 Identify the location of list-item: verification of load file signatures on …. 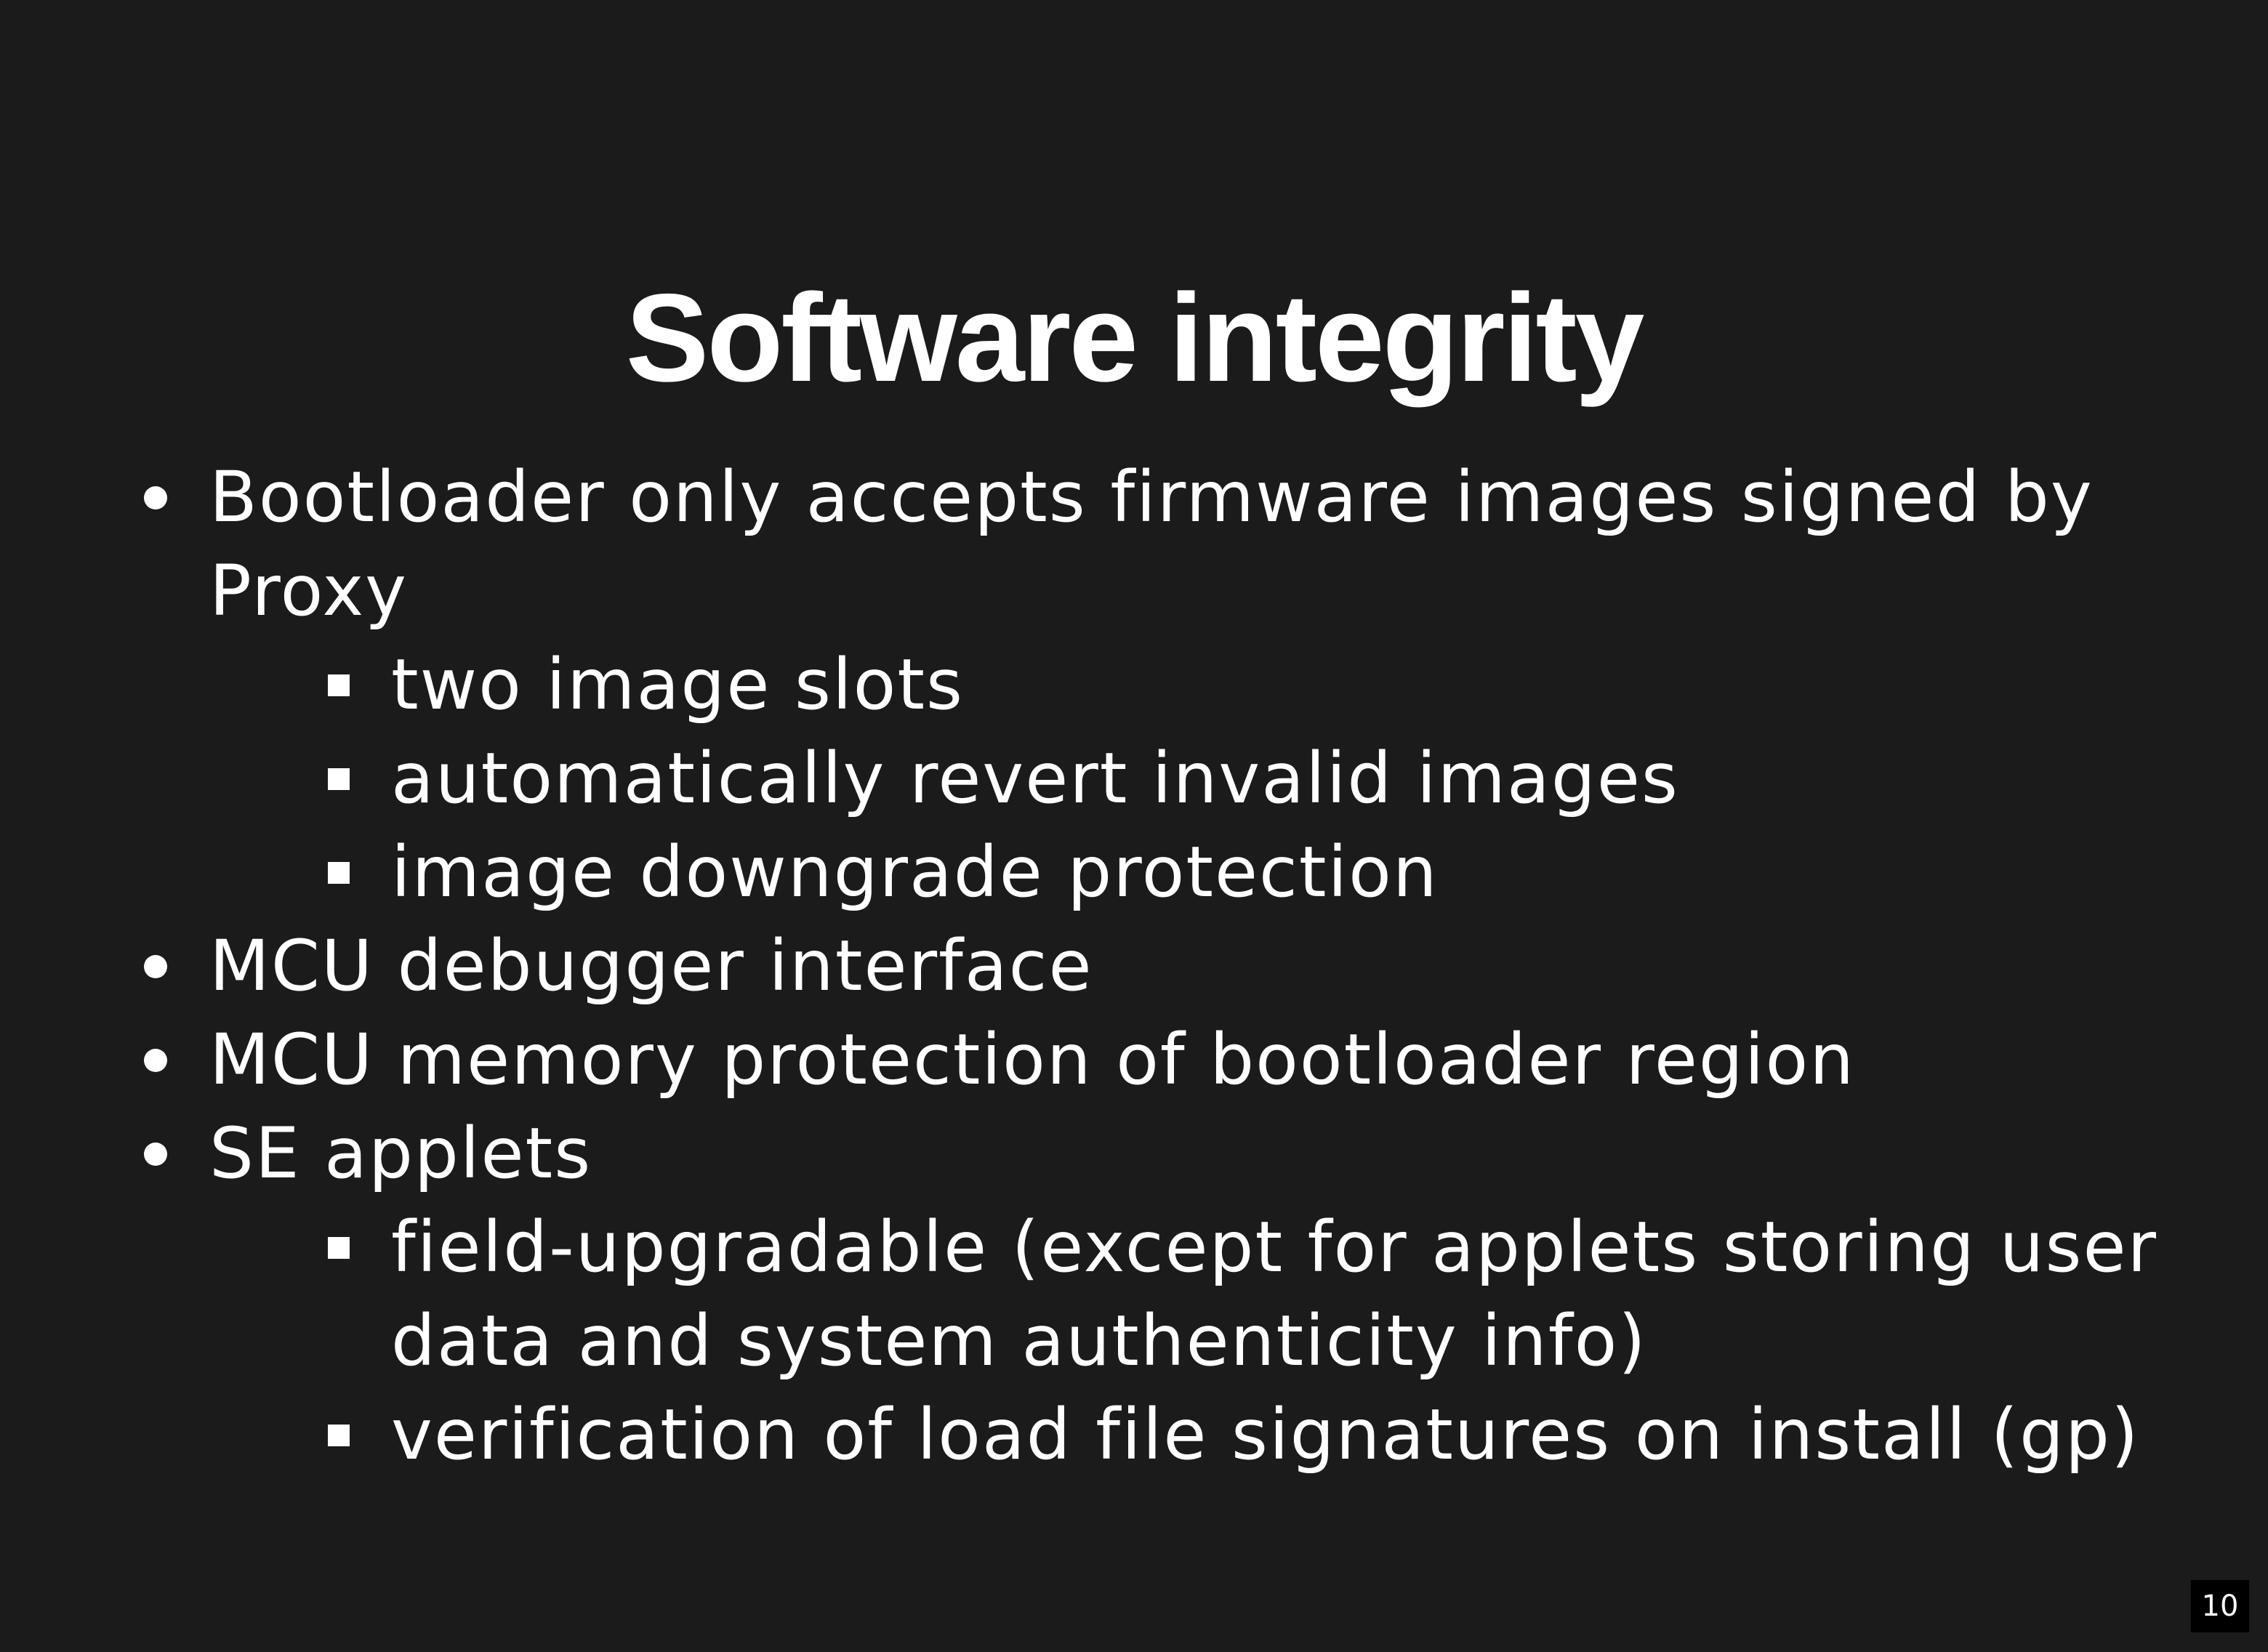
(1104, 1435).